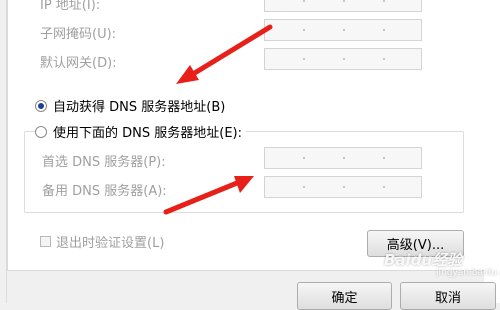 This screenshot has height=310, width=500. I want to click on baidu-watermark-logo: Baidu经验, so click(423, 260).